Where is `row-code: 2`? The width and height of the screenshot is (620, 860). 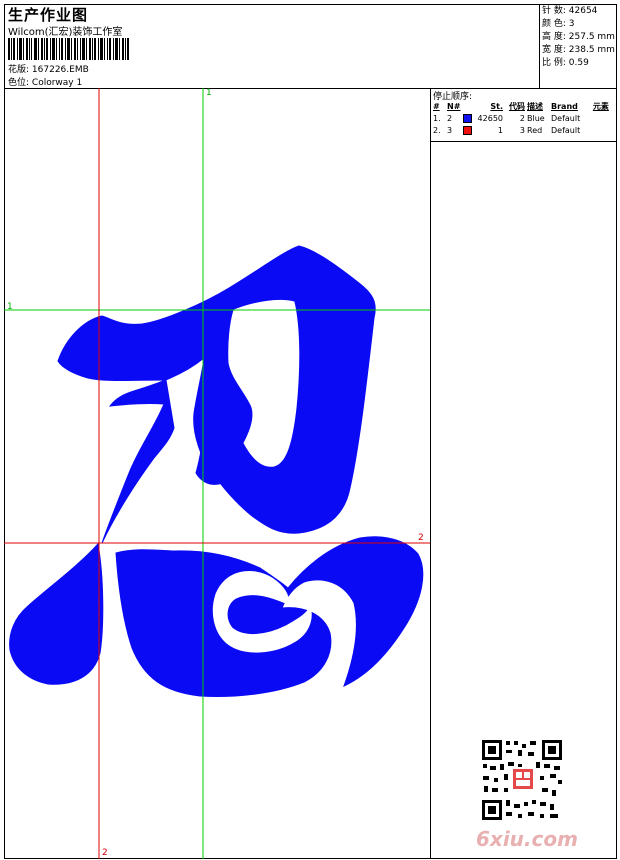 row-code: 2 is located at coordinates (522, 118).